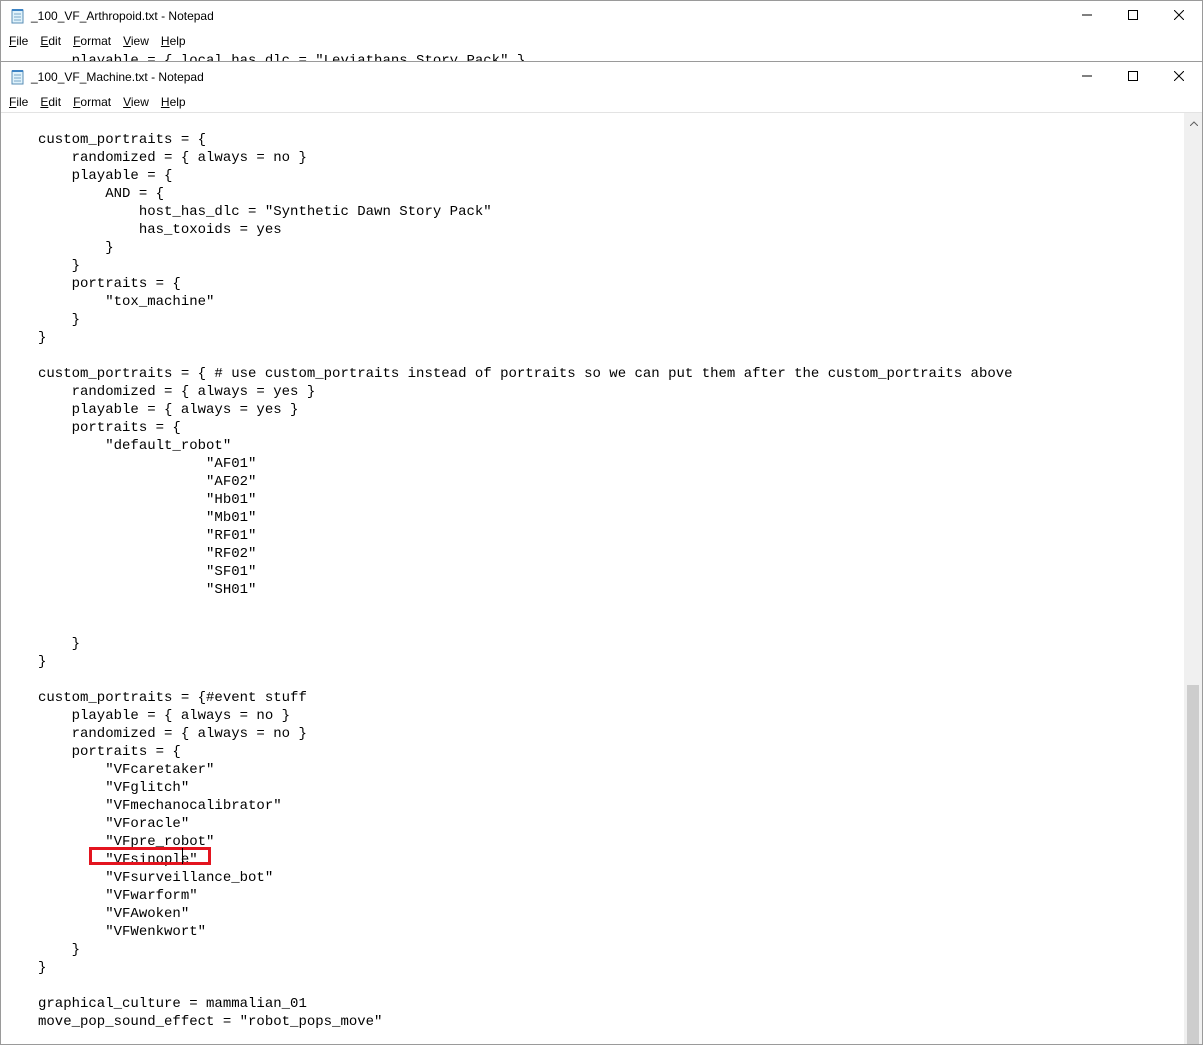  I want to click on text-line: "VFsurveillance_bot", so click(525, 878).